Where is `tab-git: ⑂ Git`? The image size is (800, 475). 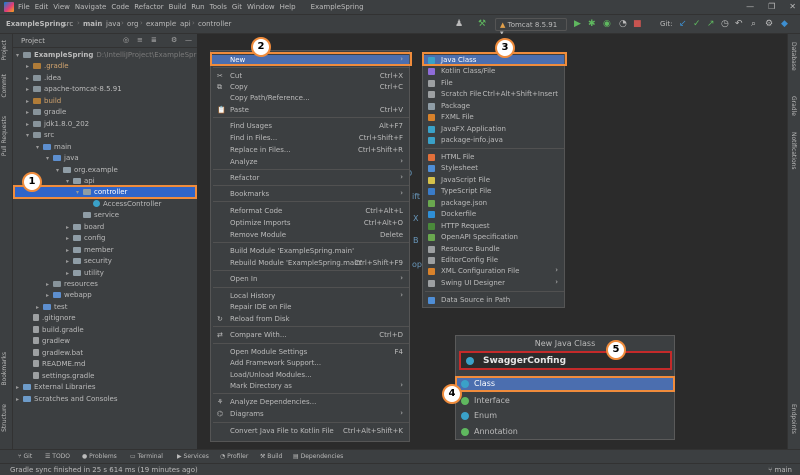 tab-git: ⑂ Git is located at coordinates (25, 456).